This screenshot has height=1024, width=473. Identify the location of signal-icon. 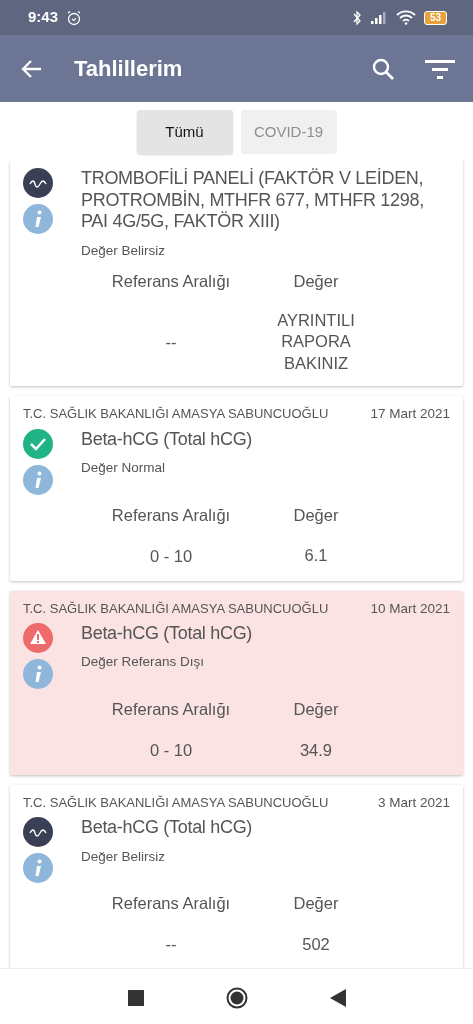
(378, 17).